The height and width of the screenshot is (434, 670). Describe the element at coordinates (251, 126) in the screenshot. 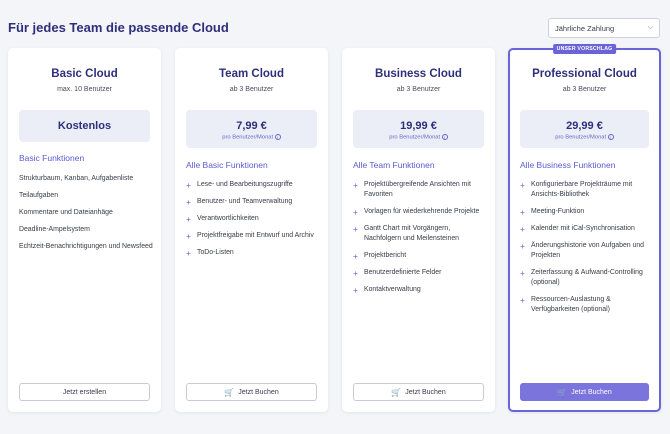

I see `plan-price: 7,99 €` at that location.